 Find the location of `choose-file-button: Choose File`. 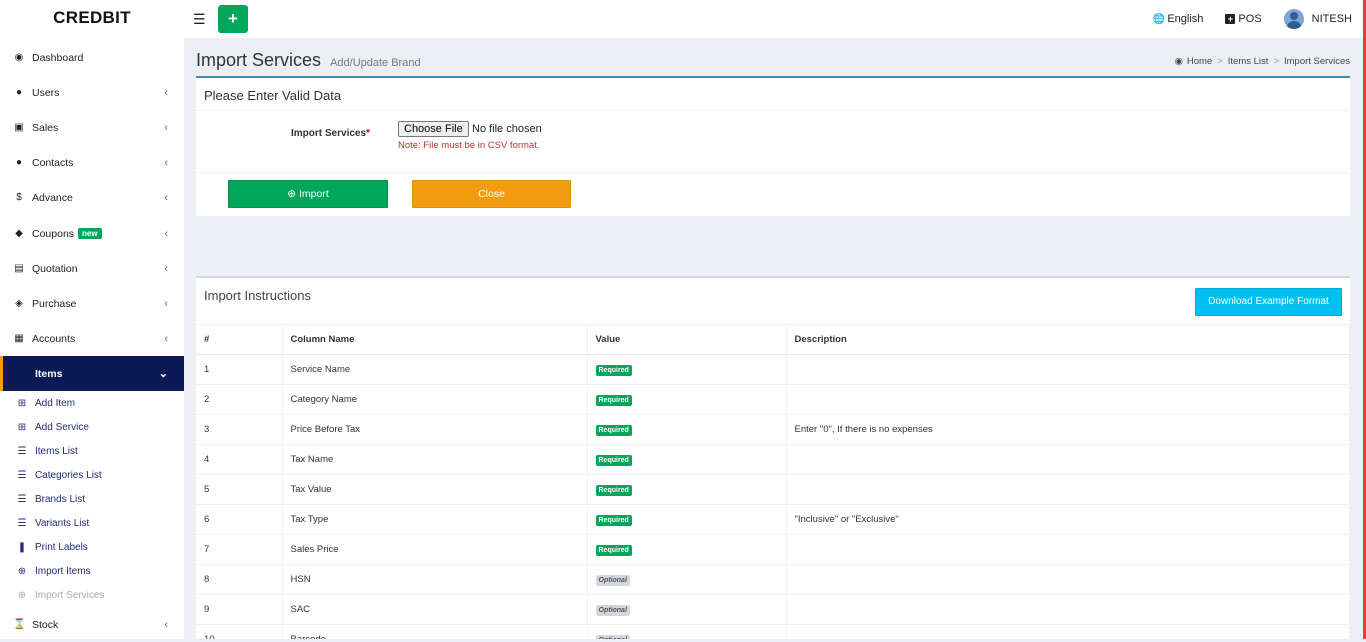

choose-file-button: Choose File is located at coordinates (433, 129).